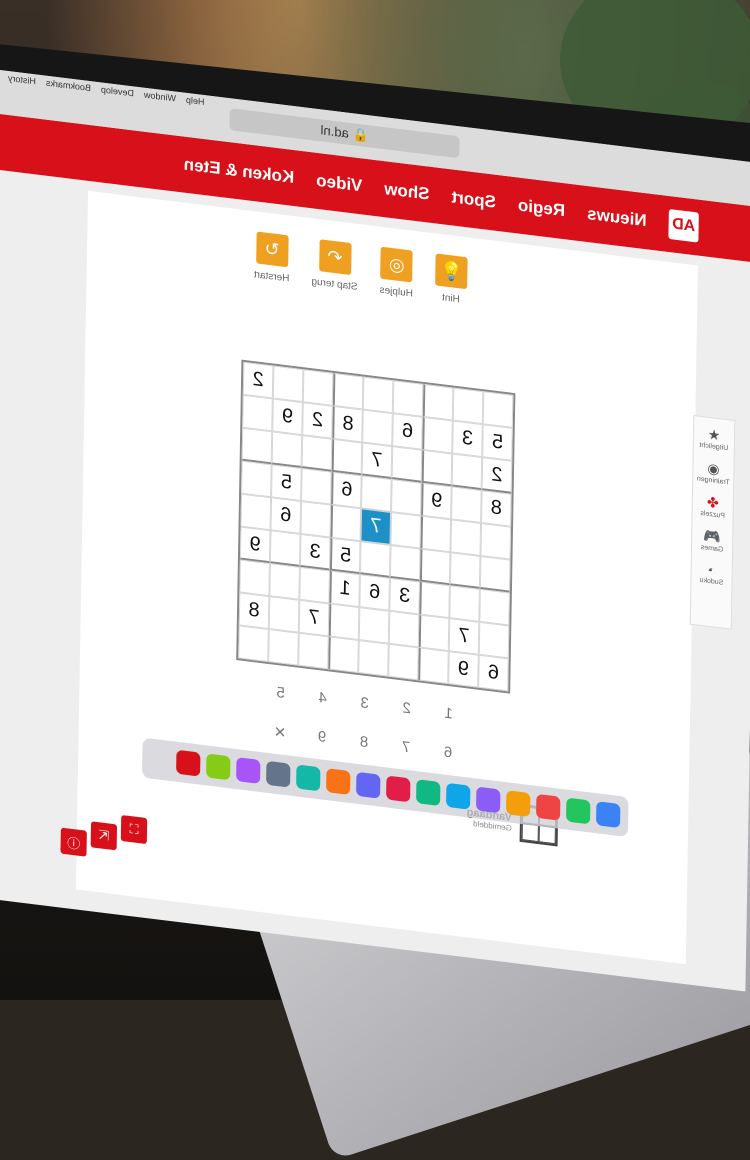  Describe the element at coordinates (160, 101) in the screenshot. I see `menu-item: Window` at that location.